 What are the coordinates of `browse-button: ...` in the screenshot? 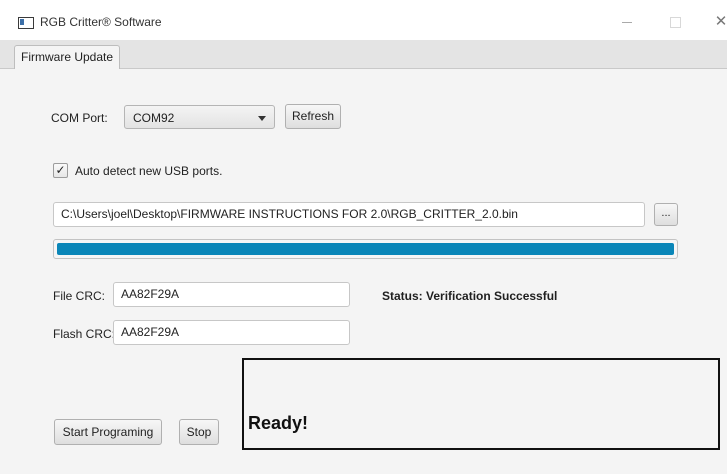 It's located at (666, 214).